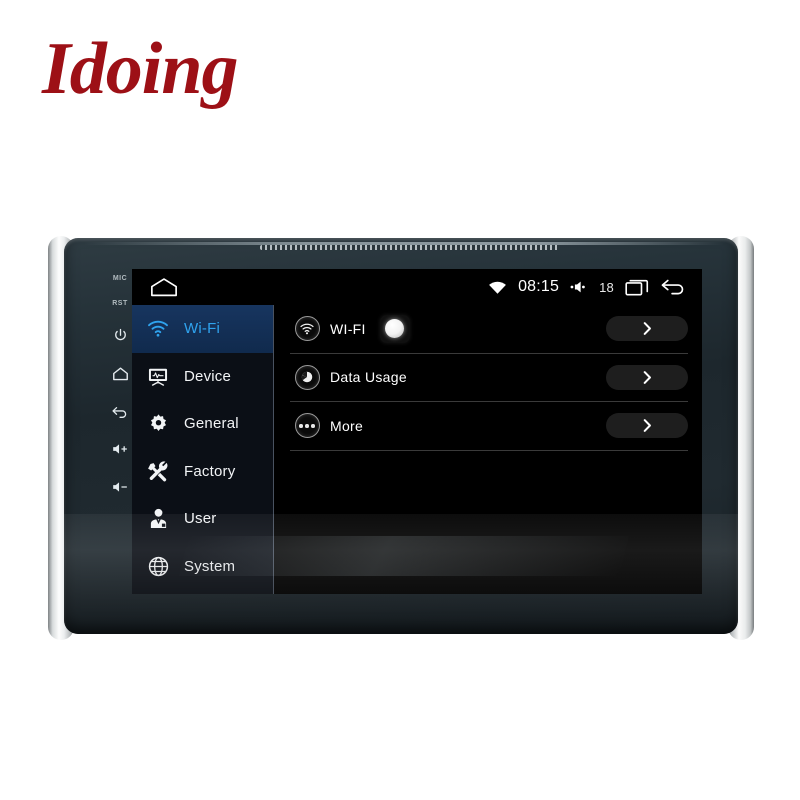  Describe the element at coordinates (120, 303) in the screenshot. I see `reset-label: RST` at that location.